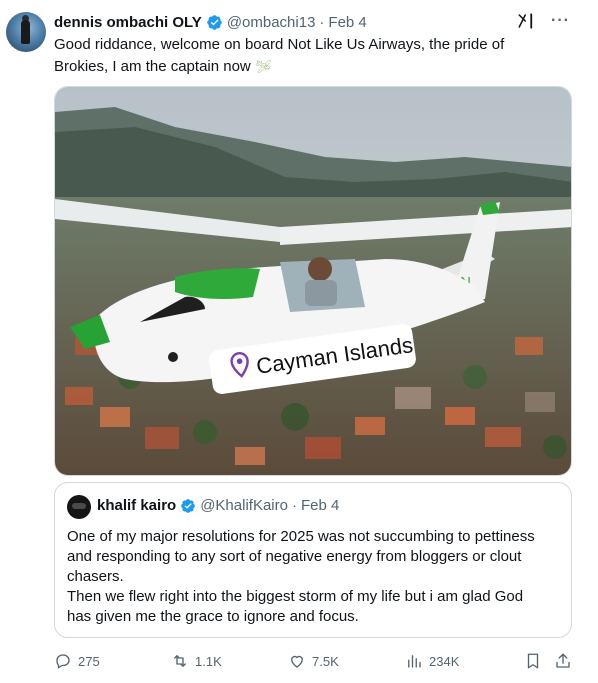  What do you see at coordinates (543, 21) in the screenshot?
I see `tweet-top-actions: ···` at bounding box center [543, 21].